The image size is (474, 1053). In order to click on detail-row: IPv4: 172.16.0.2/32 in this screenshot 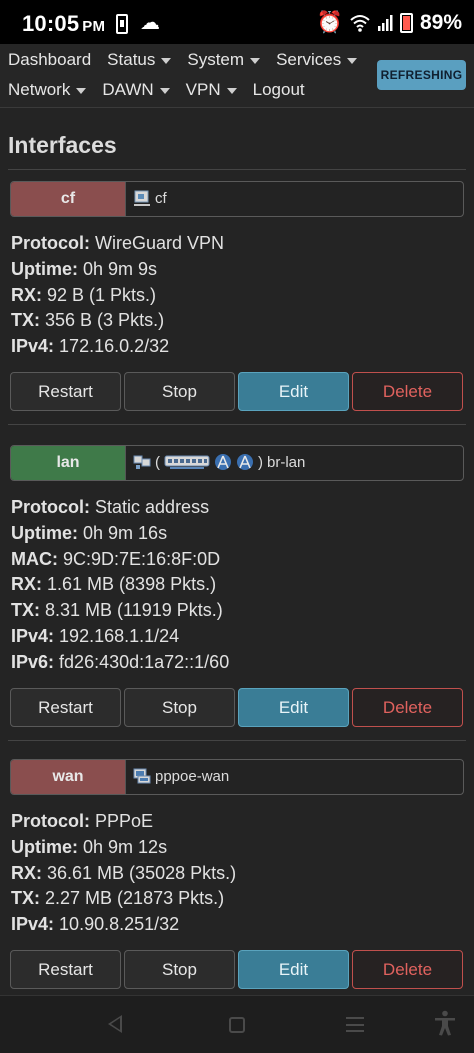, I will do `click(117, 347)`.